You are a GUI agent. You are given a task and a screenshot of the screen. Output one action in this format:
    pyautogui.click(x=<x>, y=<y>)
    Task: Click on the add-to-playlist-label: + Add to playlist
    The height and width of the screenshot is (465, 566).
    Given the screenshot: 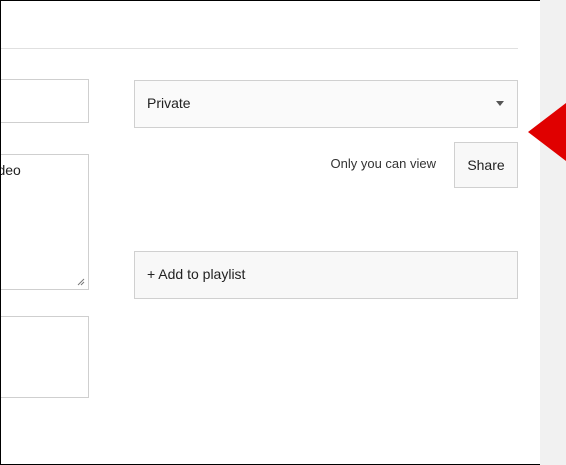 What is the action you would take?
    pyautogui.click(x=196, y=274)
    